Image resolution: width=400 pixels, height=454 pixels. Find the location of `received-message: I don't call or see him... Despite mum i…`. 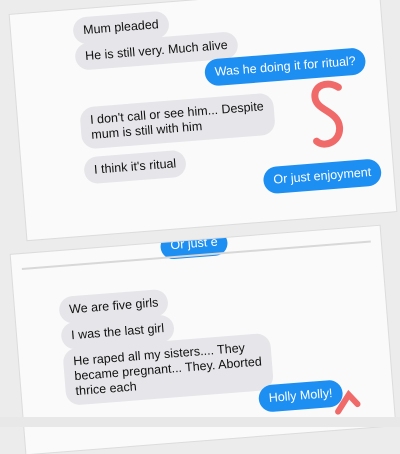

received-message: I don't call or see him... Despite mum i… is located at coordinates (177, 121).